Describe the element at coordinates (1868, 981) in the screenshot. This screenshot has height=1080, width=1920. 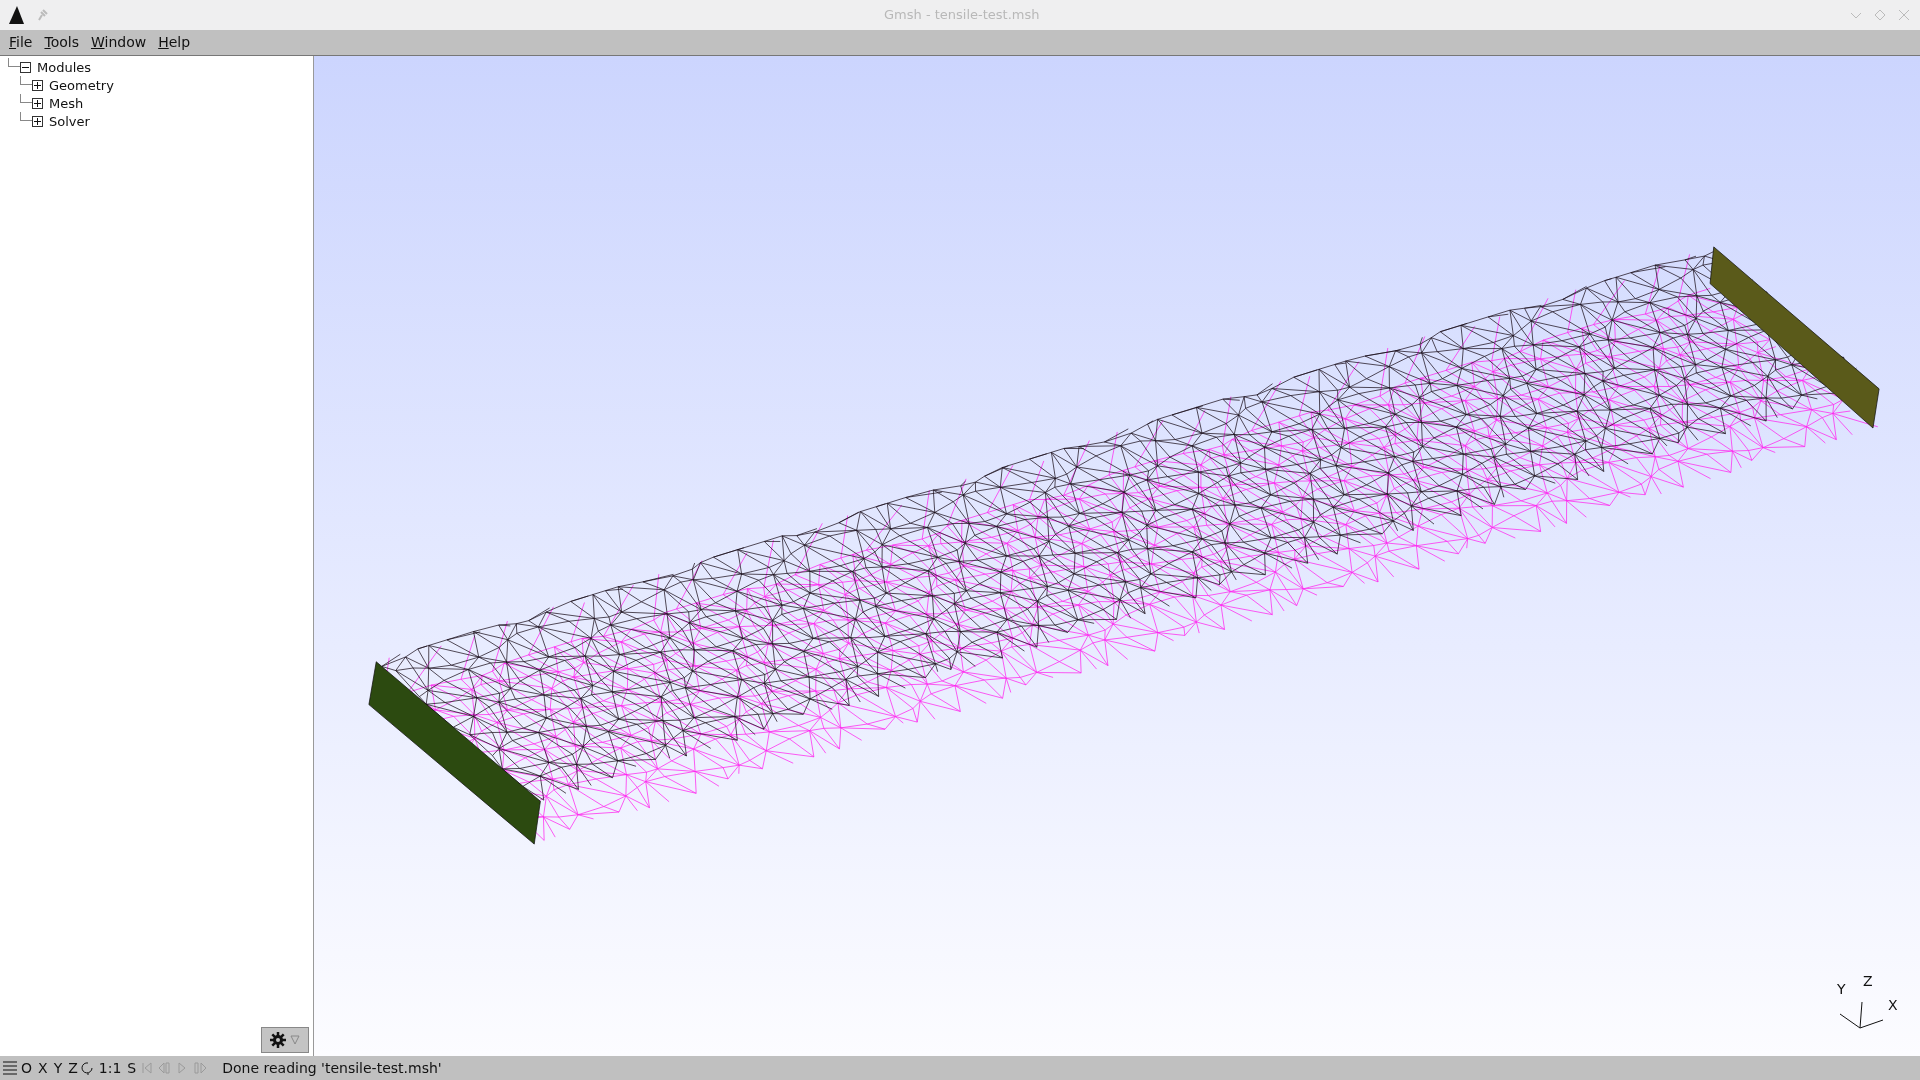
I see `axis-label: Z` at that location.